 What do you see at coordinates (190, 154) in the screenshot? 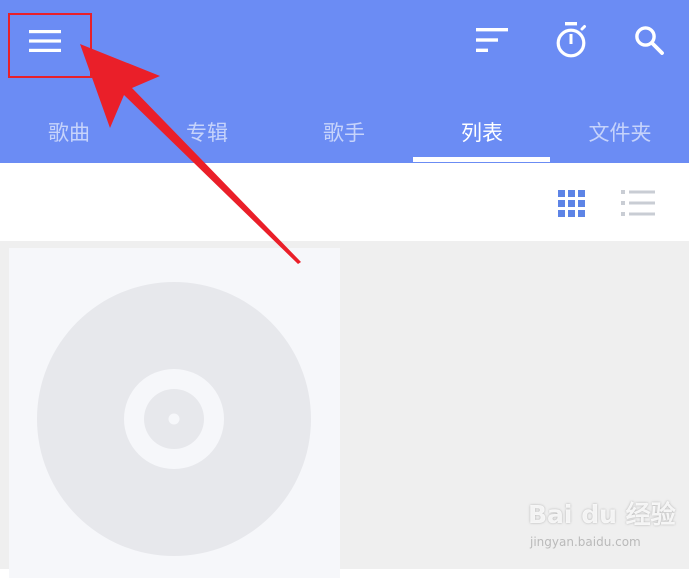
I see `annotation-arrow-icon` at bounding box center [190, 154].